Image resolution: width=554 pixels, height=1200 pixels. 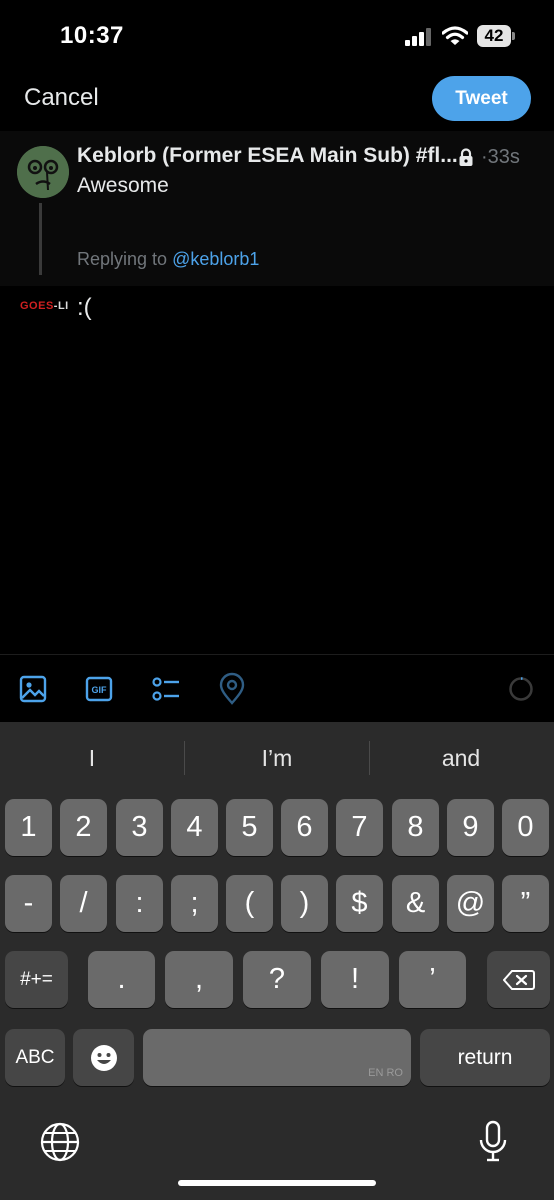 What do you see at coordinates (493, 1142) in the screenshot?
I see `microphone-icon` at bounding box center [493, 1142].